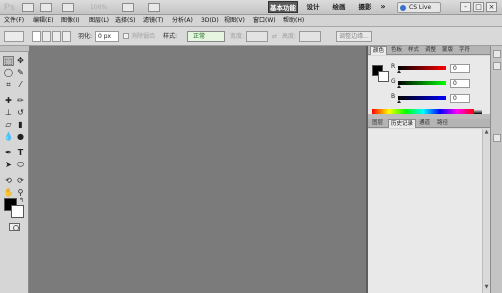 Image resolution: width=502 pixels, height=293 pixels. I want to click on channel-g-thumb, so click(399, 86).